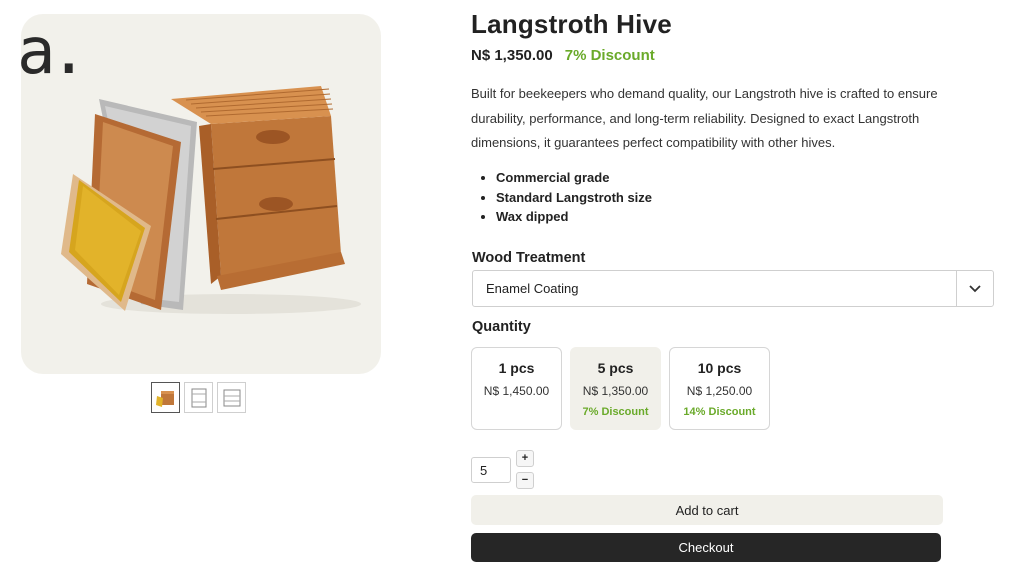 Image resolution: width=1026 pixels, height=573 pixels. I want to click on add-to-cart-button: Add to cart, so click(707, 510).